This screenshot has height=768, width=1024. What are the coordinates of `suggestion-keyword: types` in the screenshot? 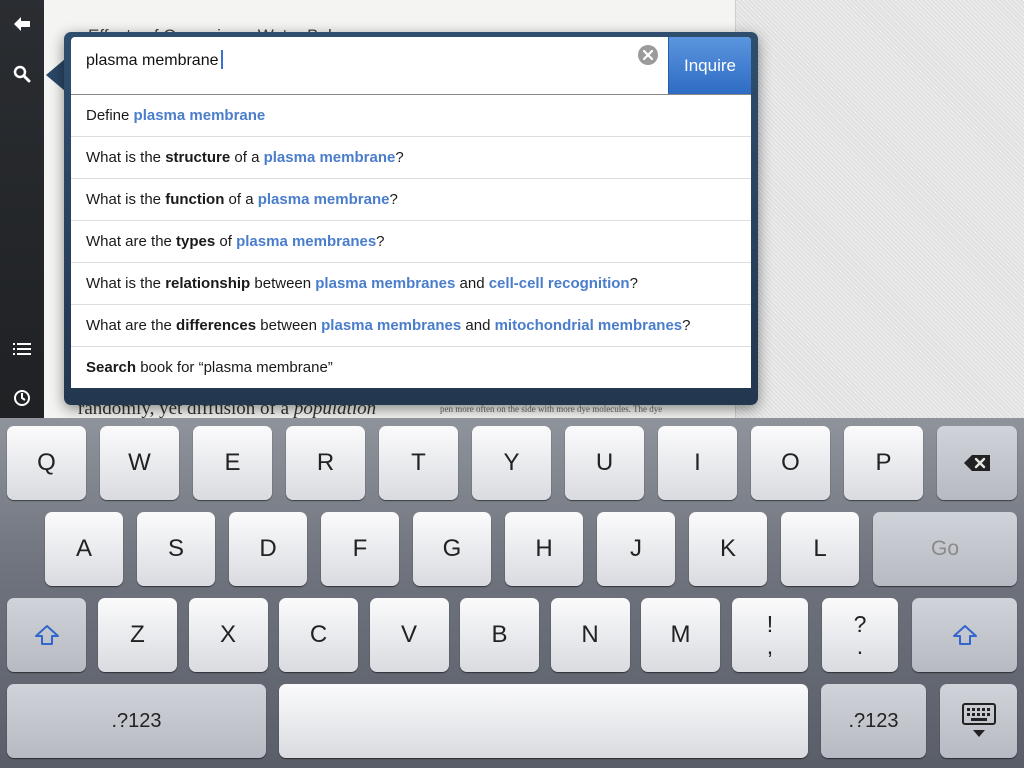 It's located at (196, 241).